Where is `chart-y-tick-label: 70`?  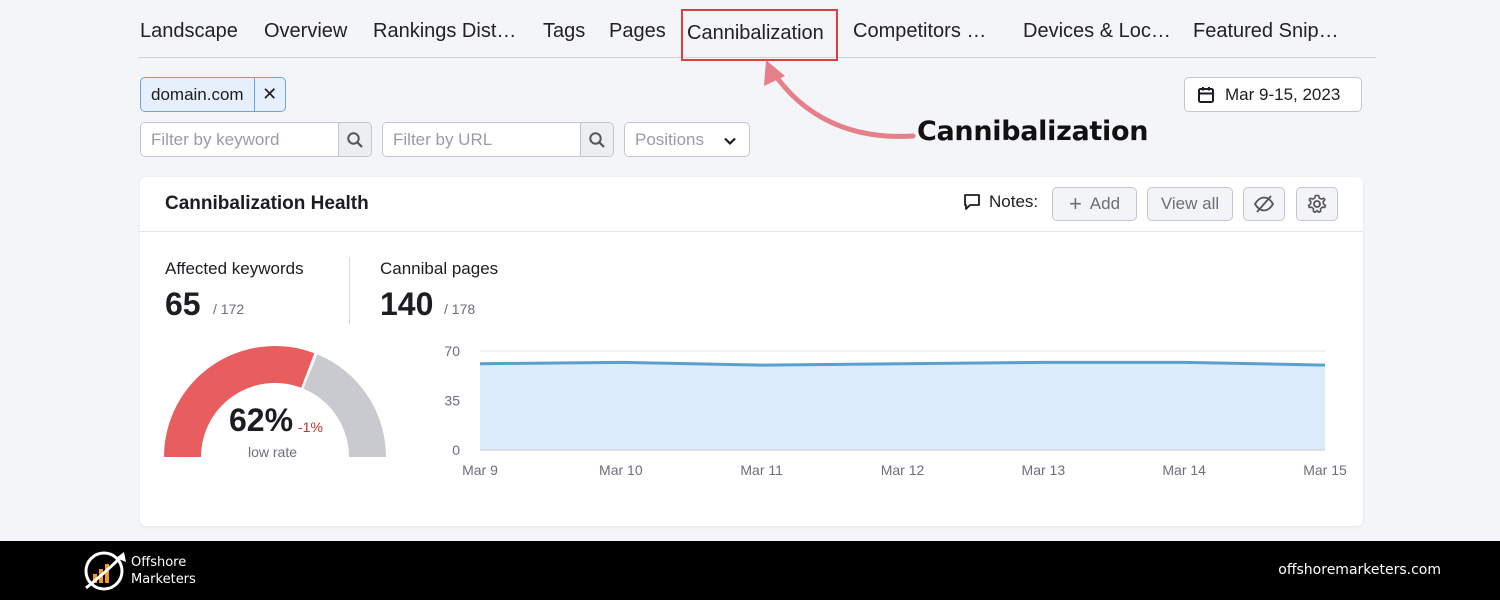
chart-y-tick-label: 70 is located at coordinates (452, 351).